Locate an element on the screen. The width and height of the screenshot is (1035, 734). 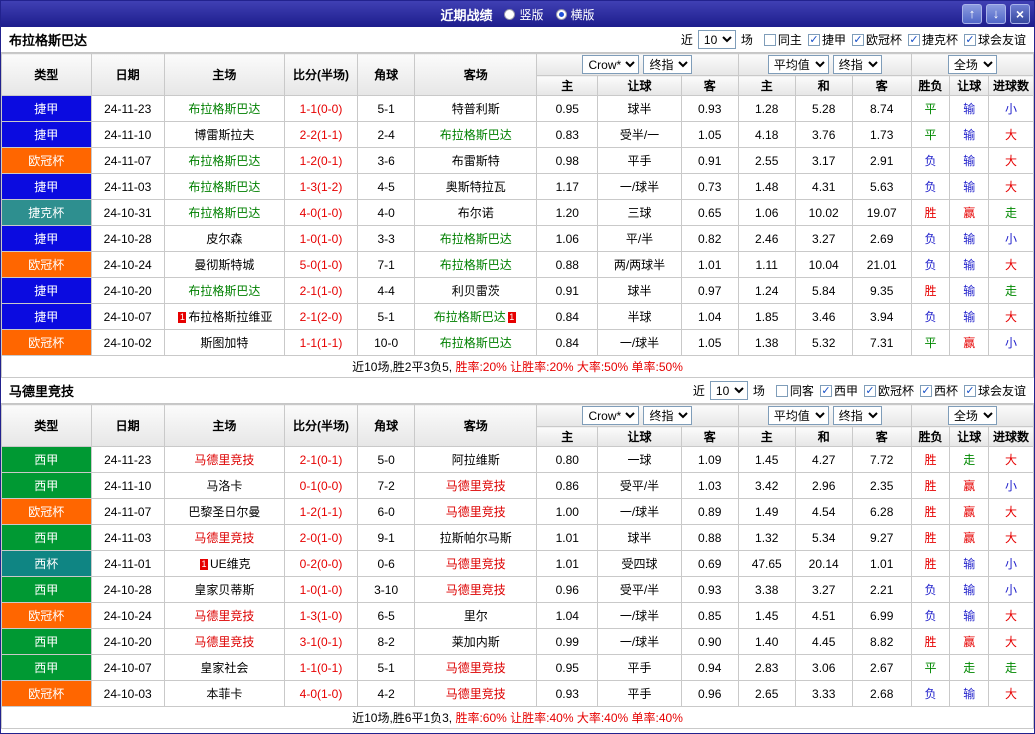
score: 4-0(1-0) is located at coordinates (321, 212).